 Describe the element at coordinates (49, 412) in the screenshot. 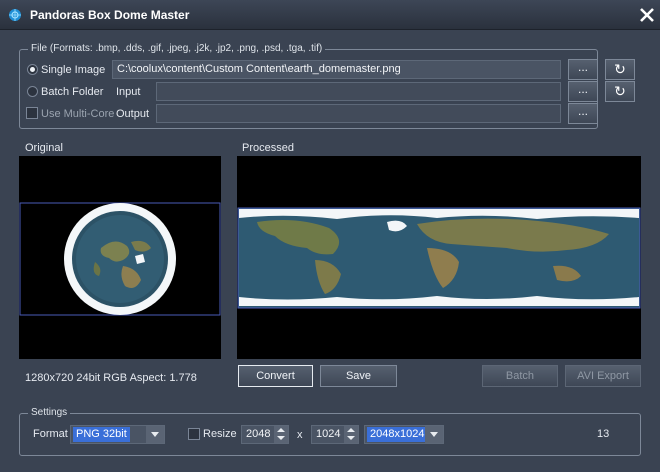

I see `settings-group-label: Settings` at that location.